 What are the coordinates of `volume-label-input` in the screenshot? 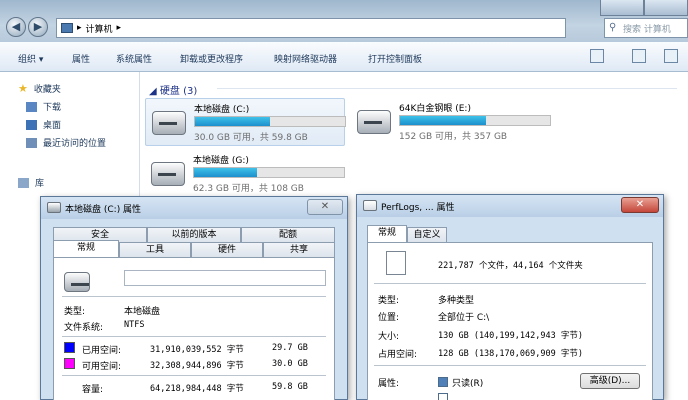 It's located at (225, 278).